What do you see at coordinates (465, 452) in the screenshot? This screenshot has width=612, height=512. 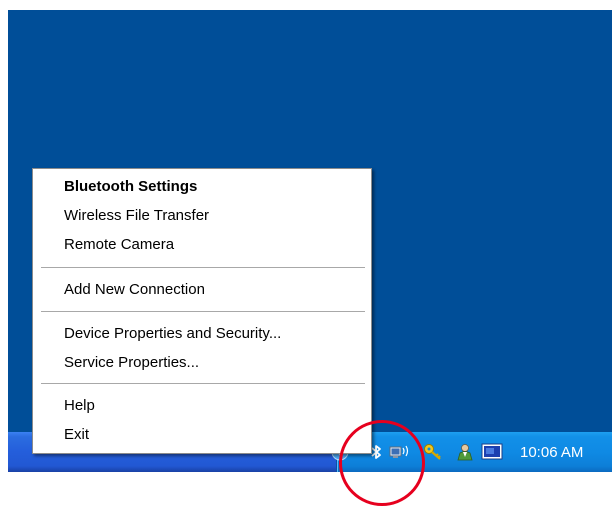 I see `user-icon` at bounding box center [465, 452].